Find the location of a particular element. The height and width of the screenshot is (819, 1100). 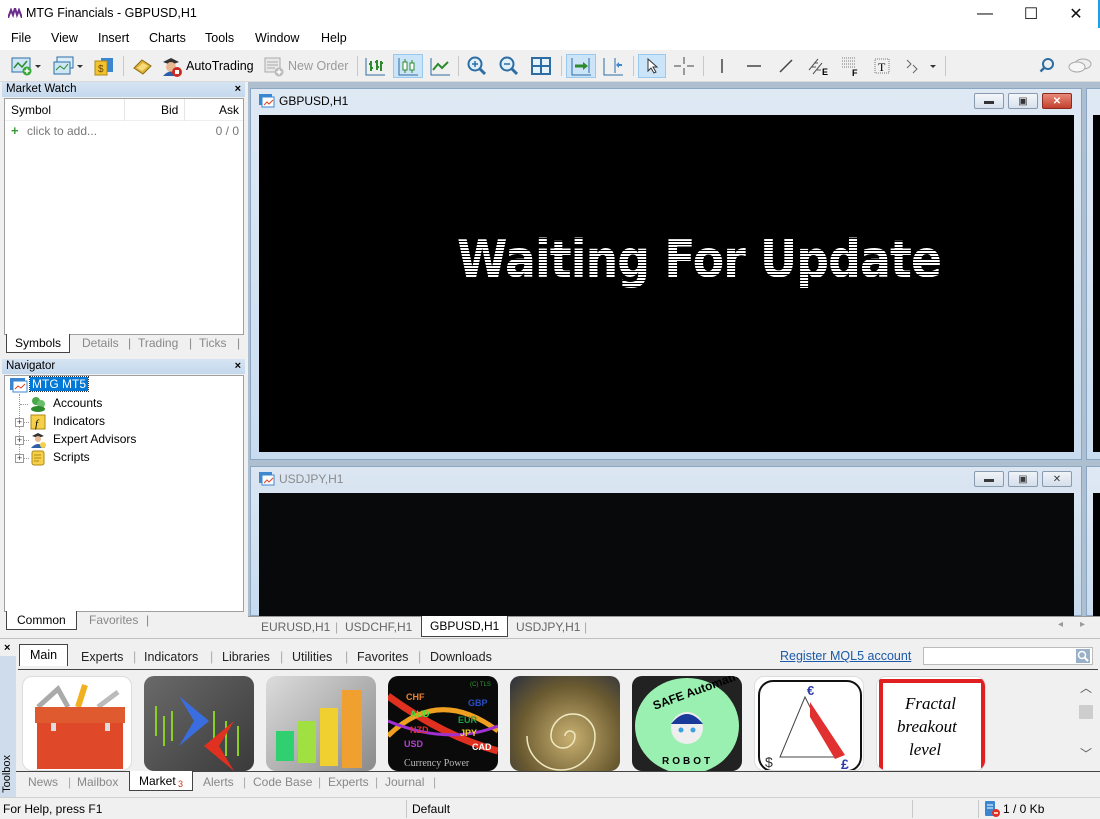

toolbox-tab-experts: Experts is located at coordinates (348, 782).